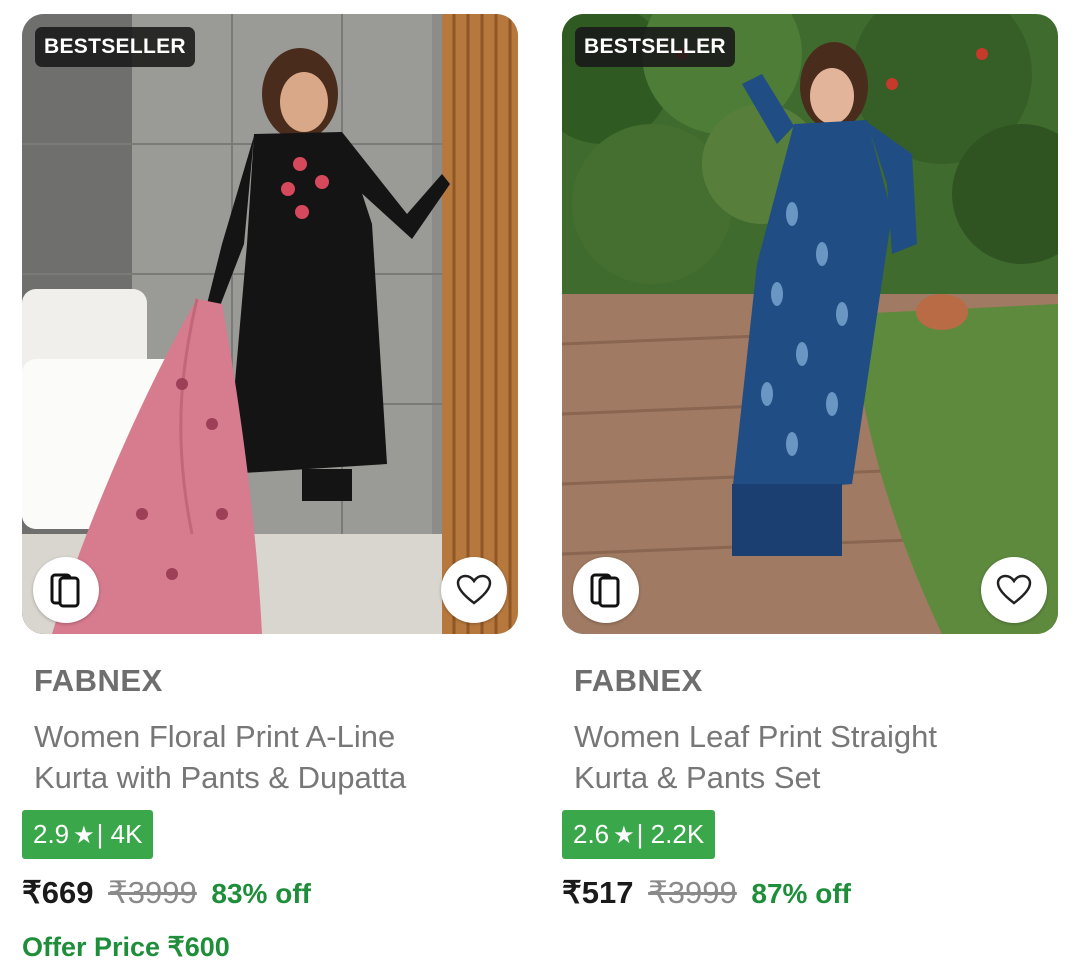 The image size is (1079, 973). What do you see at coordinates (261, 893) in the screenshot?
I see `discount-percent: 83% off` at bounding box center [261, 893].